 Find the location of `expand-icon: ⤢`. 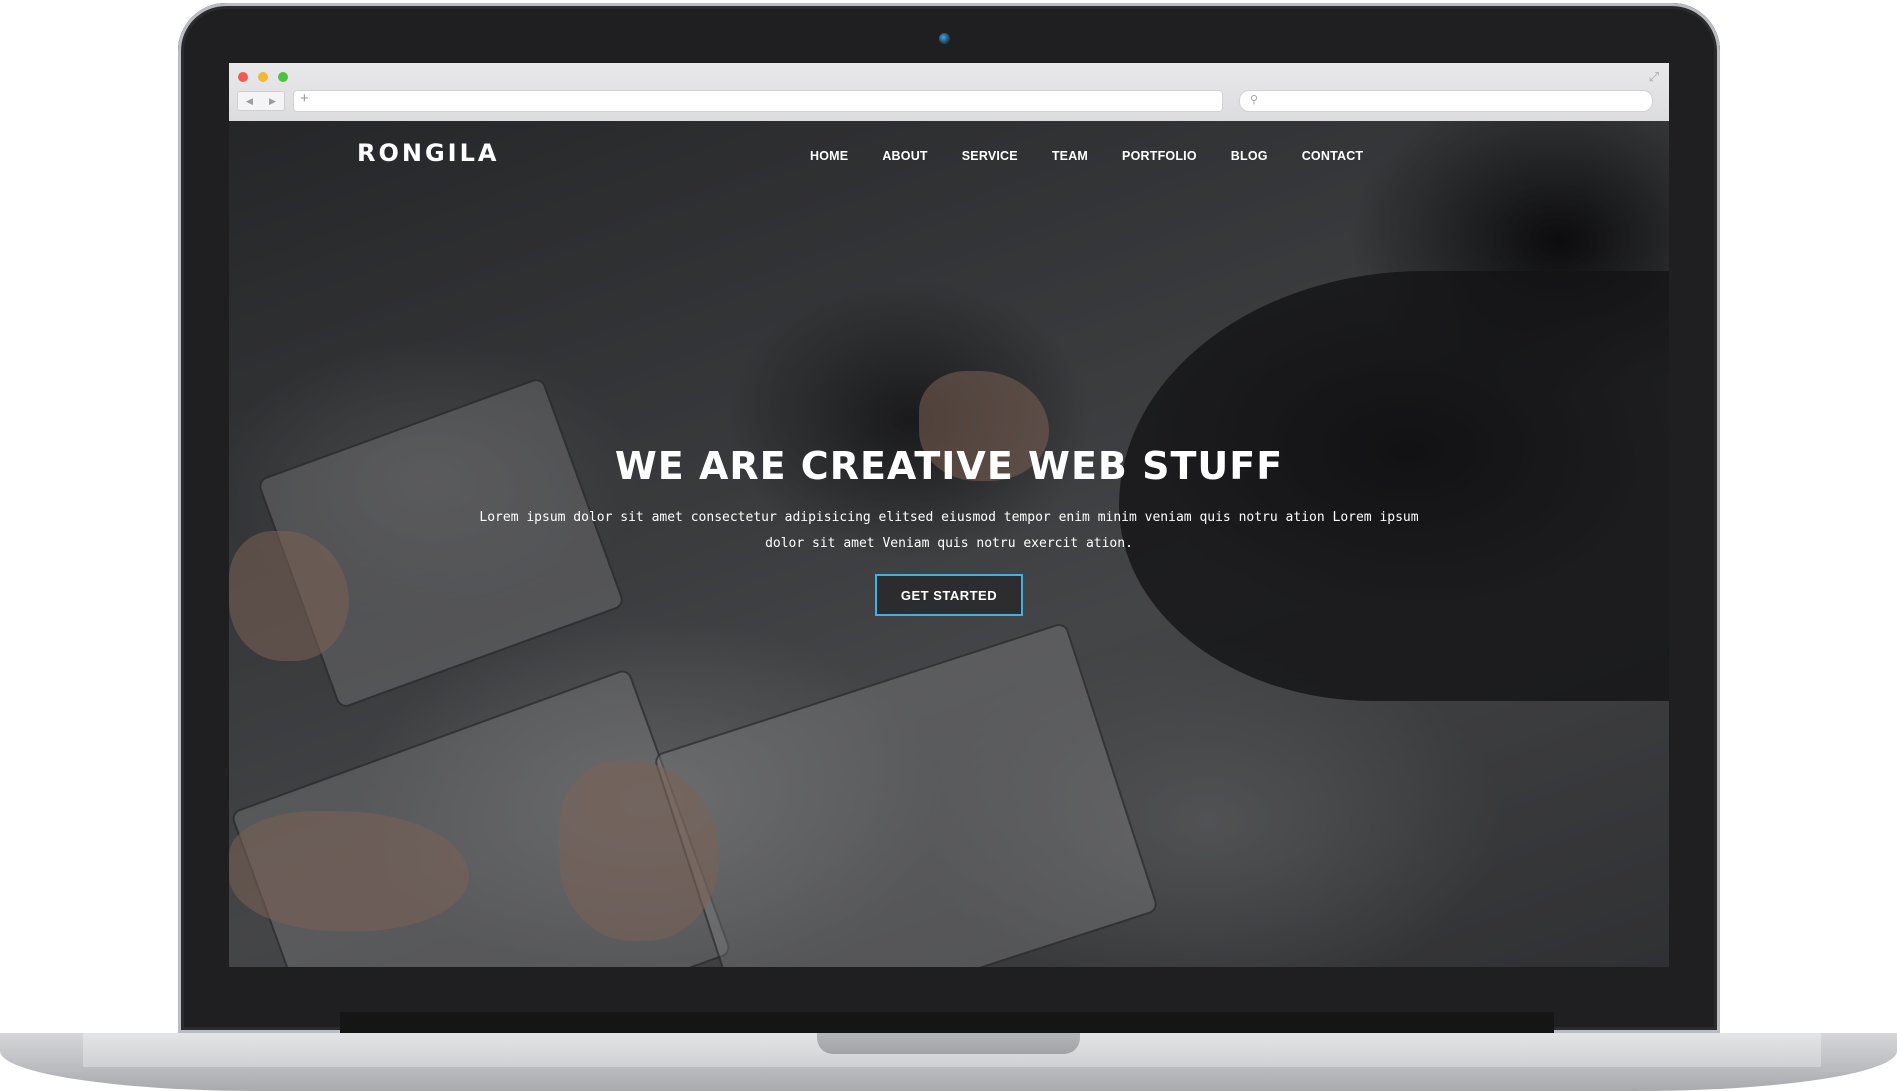

expand-icon: ⤢ is located at coordinates (1654, 77).